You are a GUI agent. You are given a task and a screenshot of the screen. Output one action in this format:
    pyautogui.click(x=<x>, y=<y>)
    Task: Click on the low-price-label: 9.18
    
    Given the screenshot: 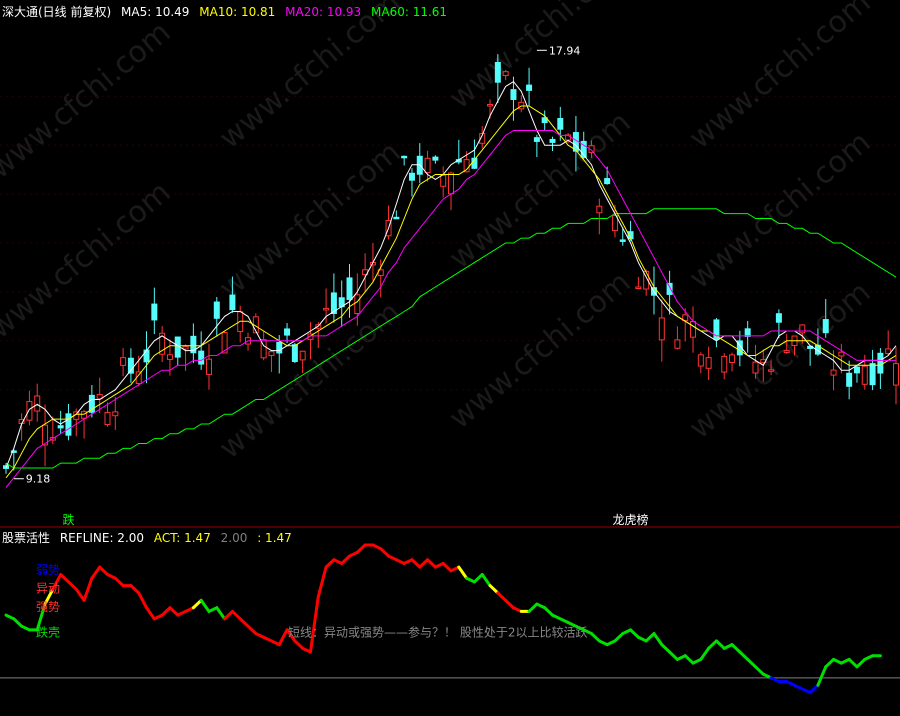 What is the action you would take?
    pyautogui.click(x=38, y=479)
    